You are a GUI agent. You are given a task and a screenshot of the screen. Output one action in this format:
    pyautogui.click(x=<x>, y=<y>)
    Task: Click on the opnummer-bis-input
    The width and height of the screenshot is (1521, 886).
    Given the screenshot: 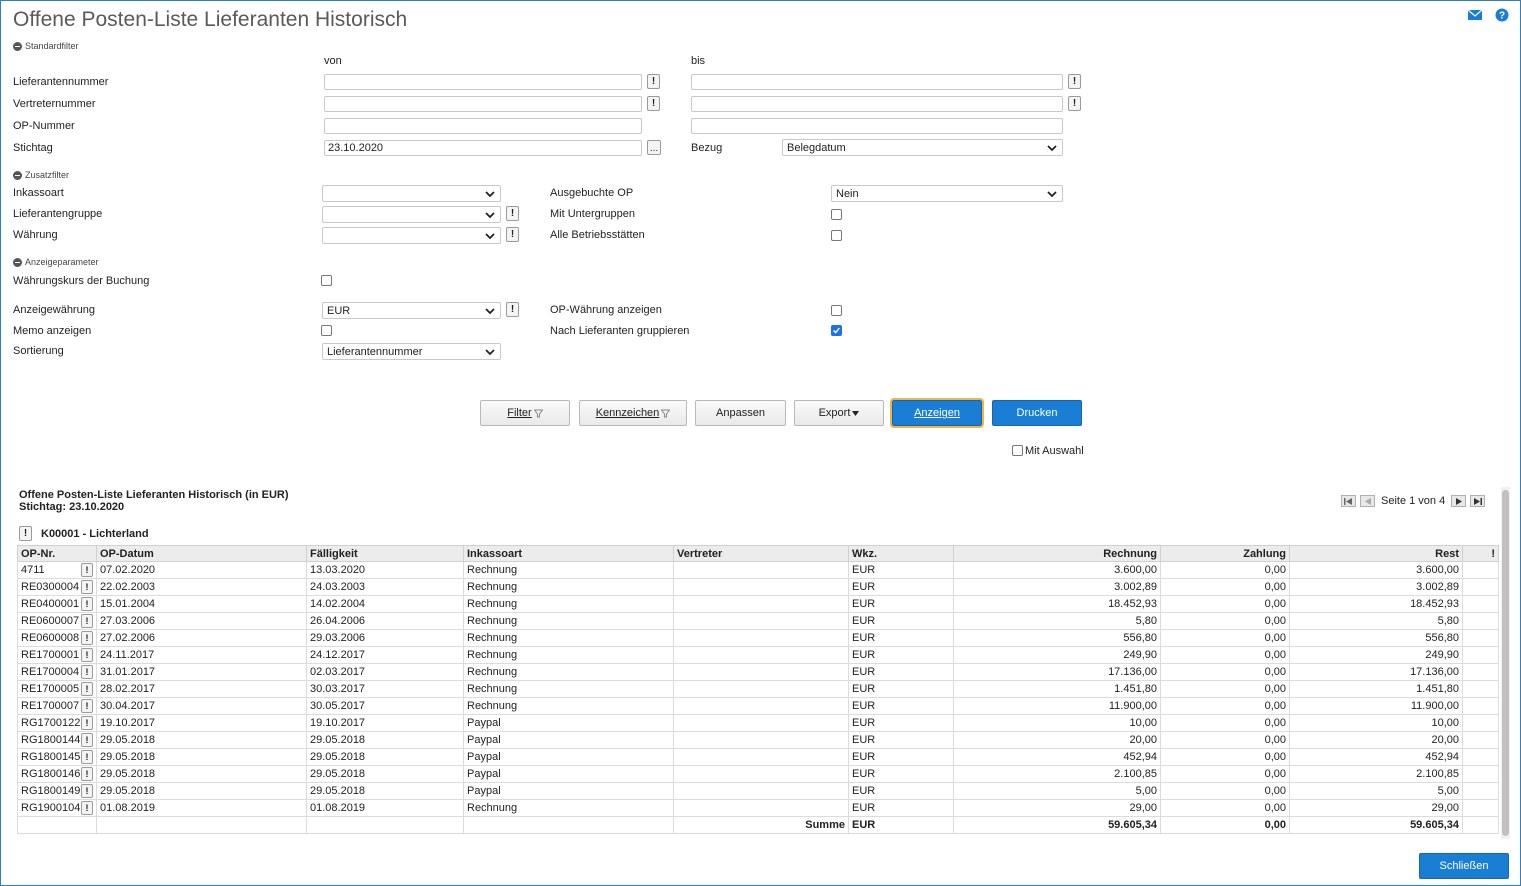 What is the action you would take?
    pyautogui.click(x=877, y=126)
    